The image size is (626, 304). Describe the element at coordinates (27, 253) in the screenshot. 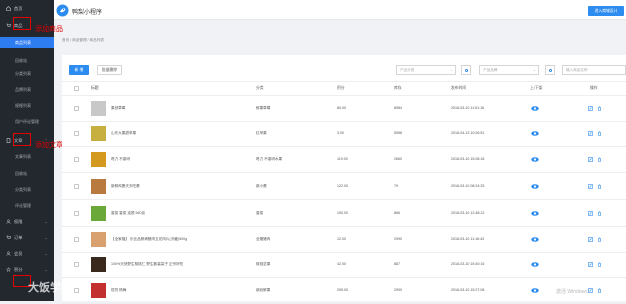

I see `sidebar-item-members: 会员 ⌄` at that location.